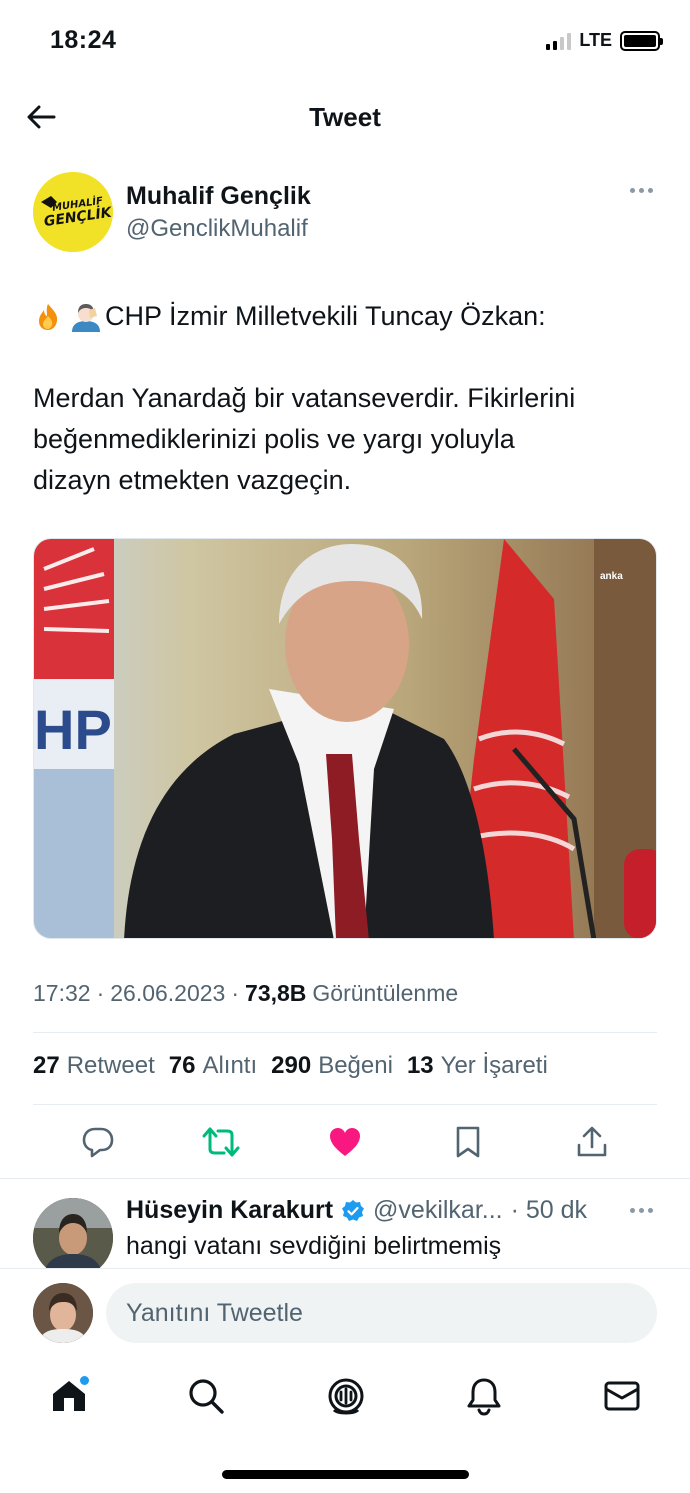 The height and width of the screenshot is (1493, 690). I want to click on media-sign-text: HP, so click(73, 729).